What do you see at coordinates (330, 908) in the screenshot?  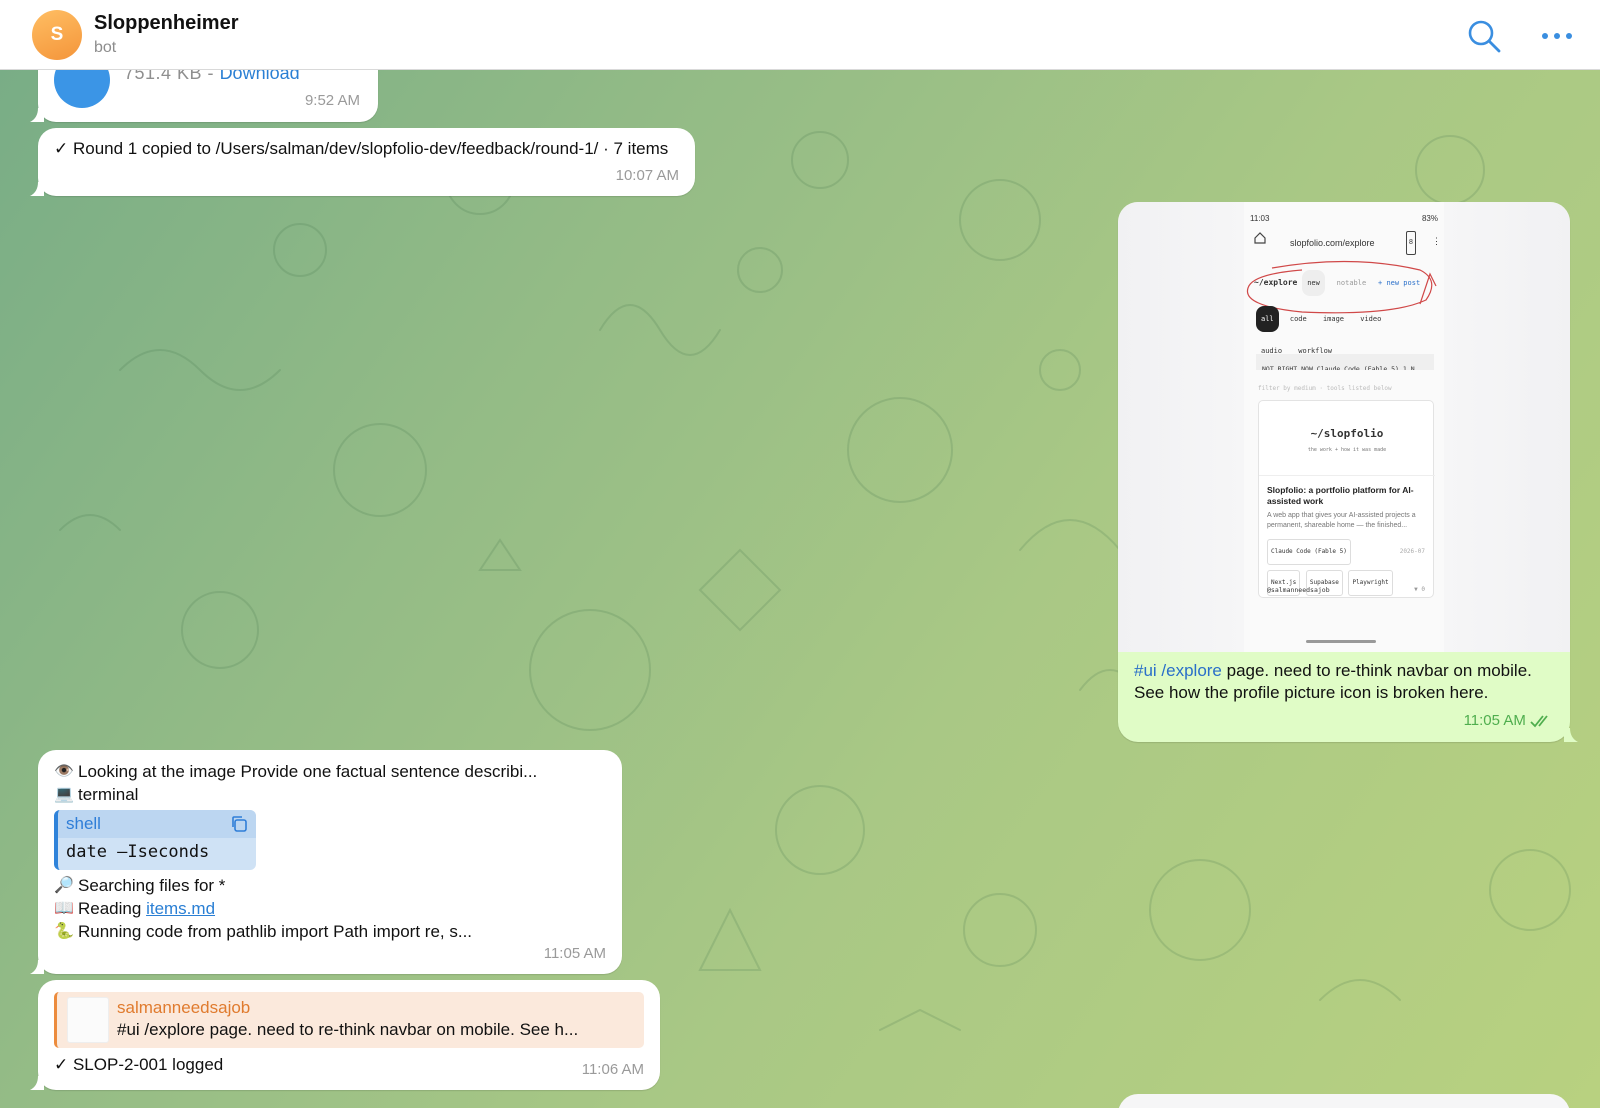 I see `tool-line-reading: 📖 Reading items.md` at bounding box center [330, 908].